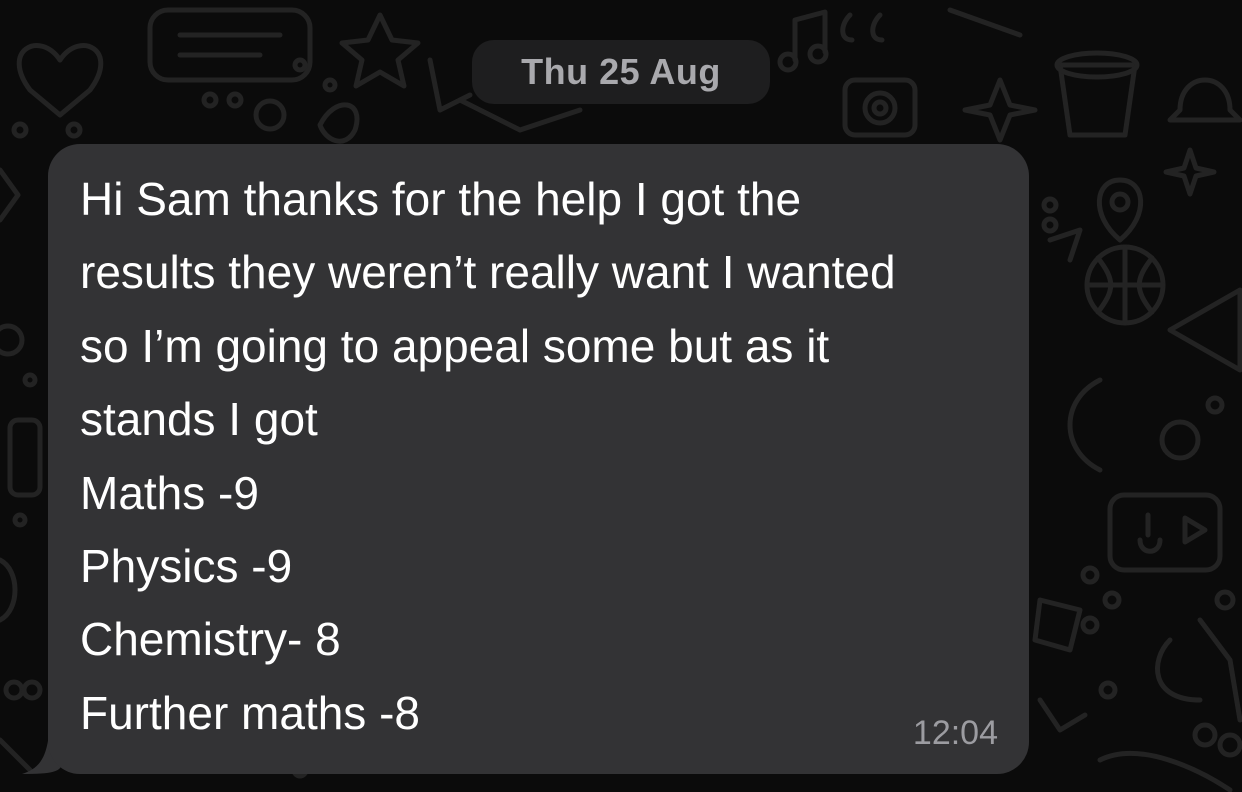  What do you see at coordinates (186, 566) in the screenshot?
I see `message-line: Physics -9` at bounding box center [186, 566].